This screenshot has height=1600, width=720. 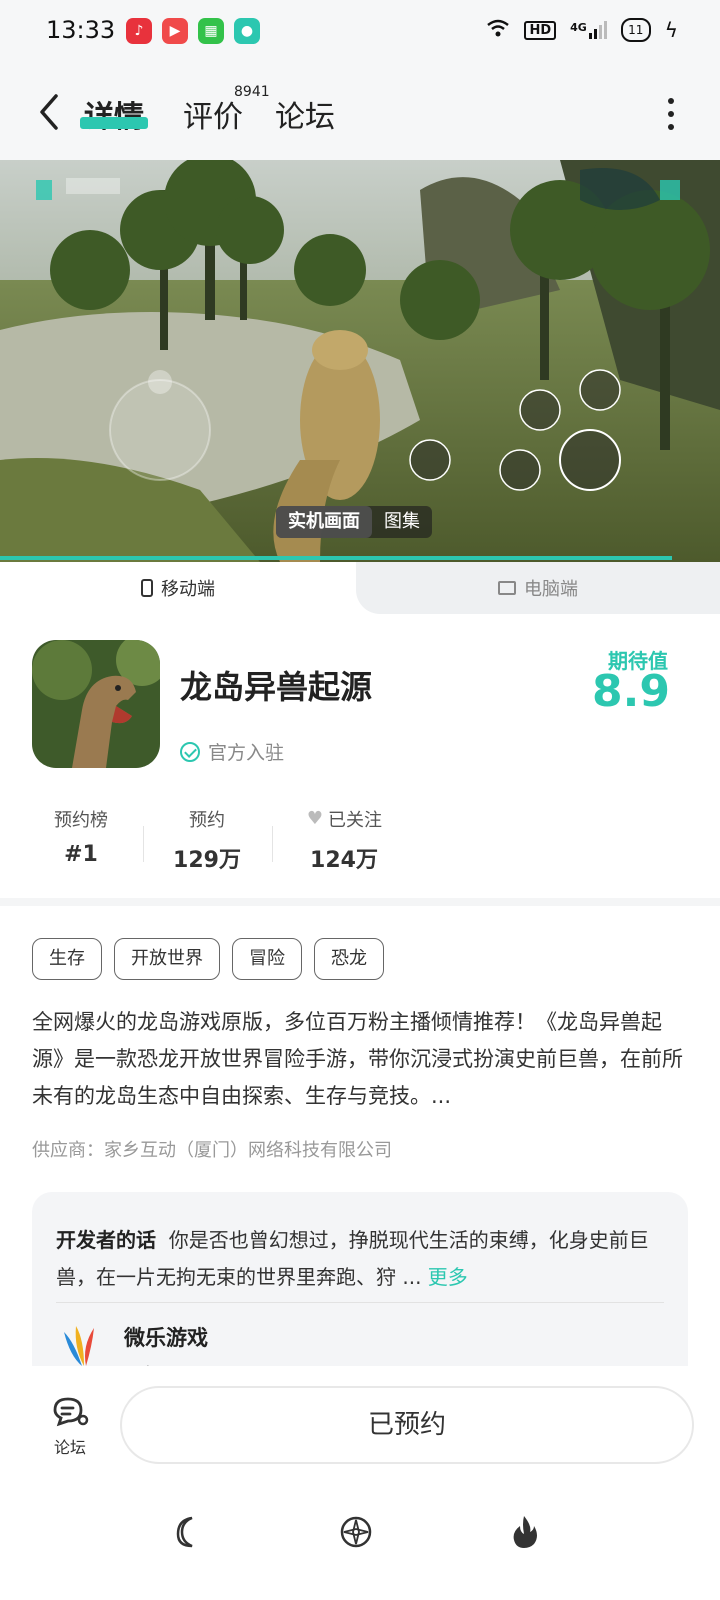 I want to click on developer-note-heading: 开发者的话, so click(x=106, y=1240).